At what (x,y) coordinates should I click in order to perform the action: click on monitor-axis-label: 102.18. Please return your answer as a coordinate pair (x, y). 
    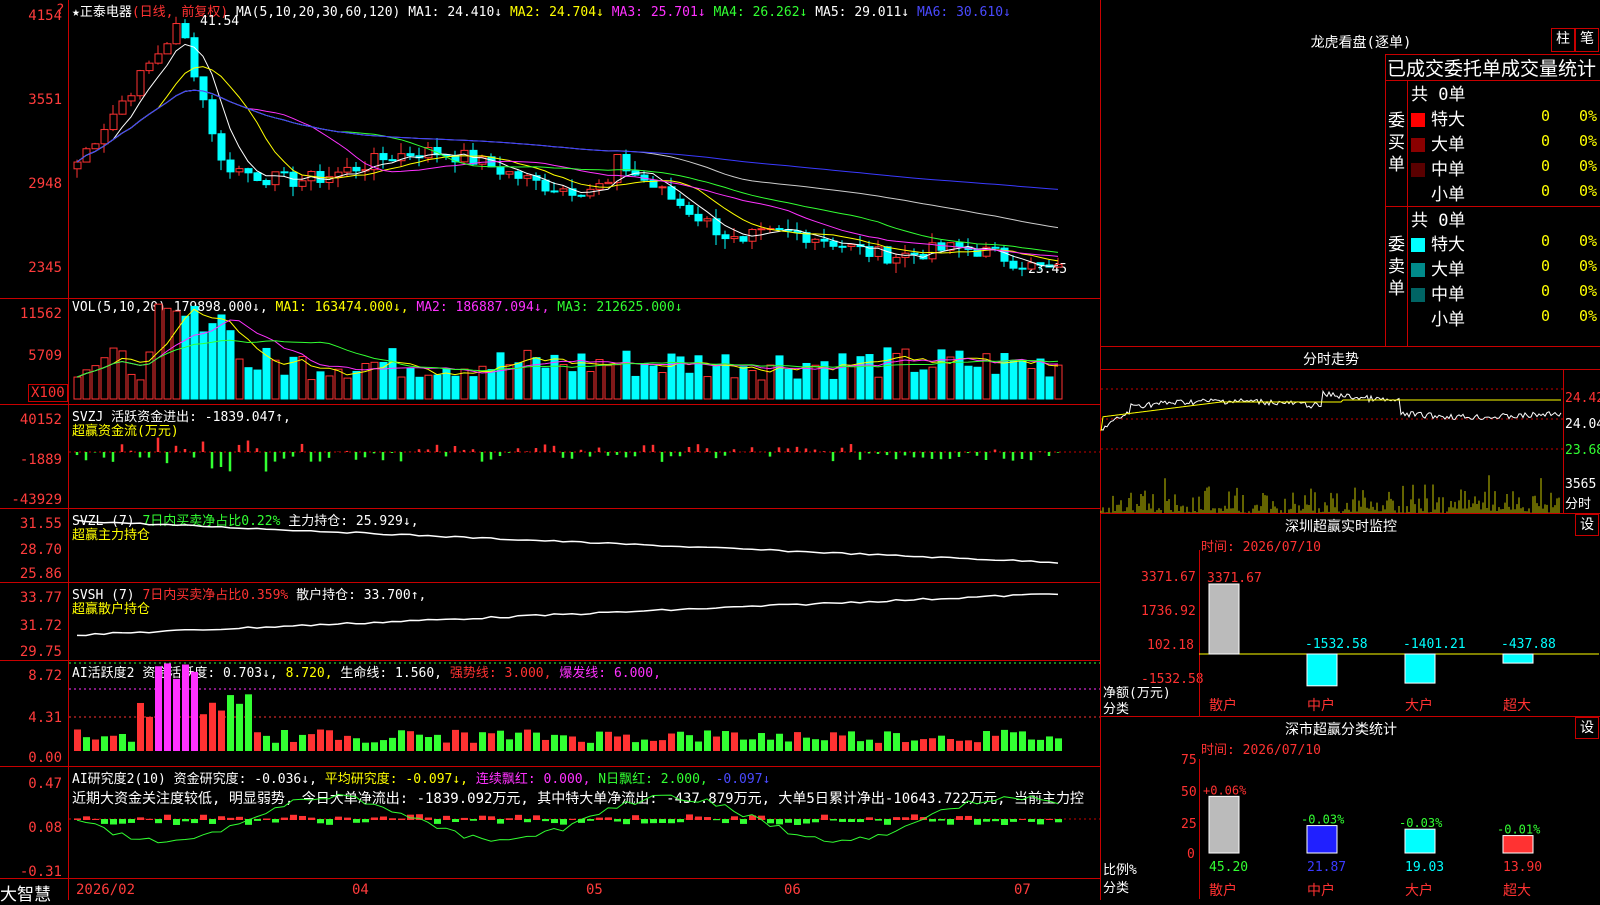
    Looking at the image, I should click on (1170, 645).